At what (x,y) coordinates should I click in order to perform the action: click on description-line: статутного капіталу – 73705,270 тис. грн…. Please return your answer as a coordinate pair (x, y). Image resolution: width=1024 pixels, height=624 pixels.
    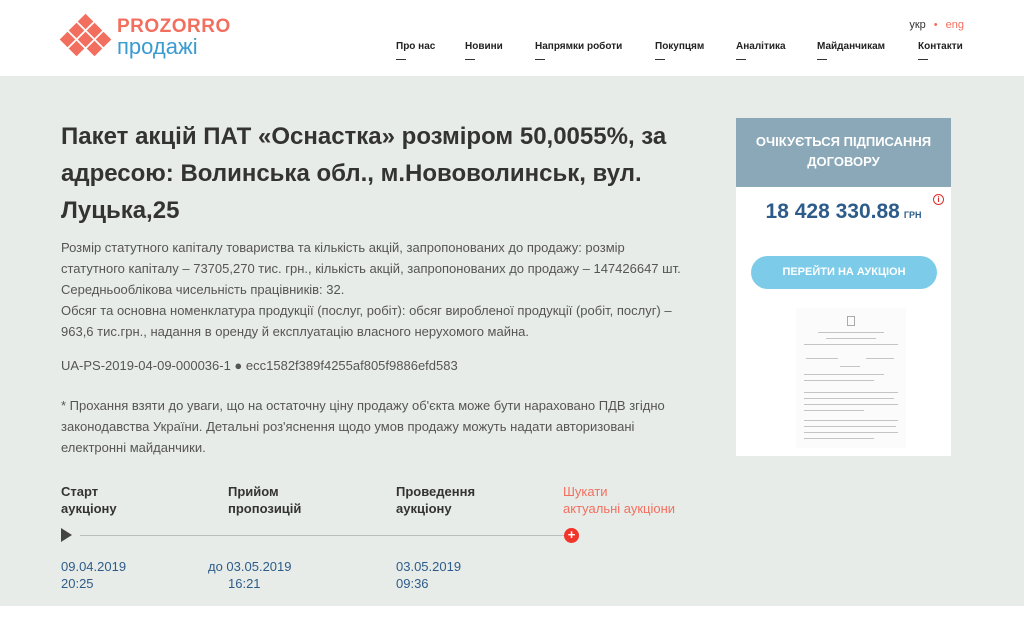
    Looking at the image, I should click on (371, 268).